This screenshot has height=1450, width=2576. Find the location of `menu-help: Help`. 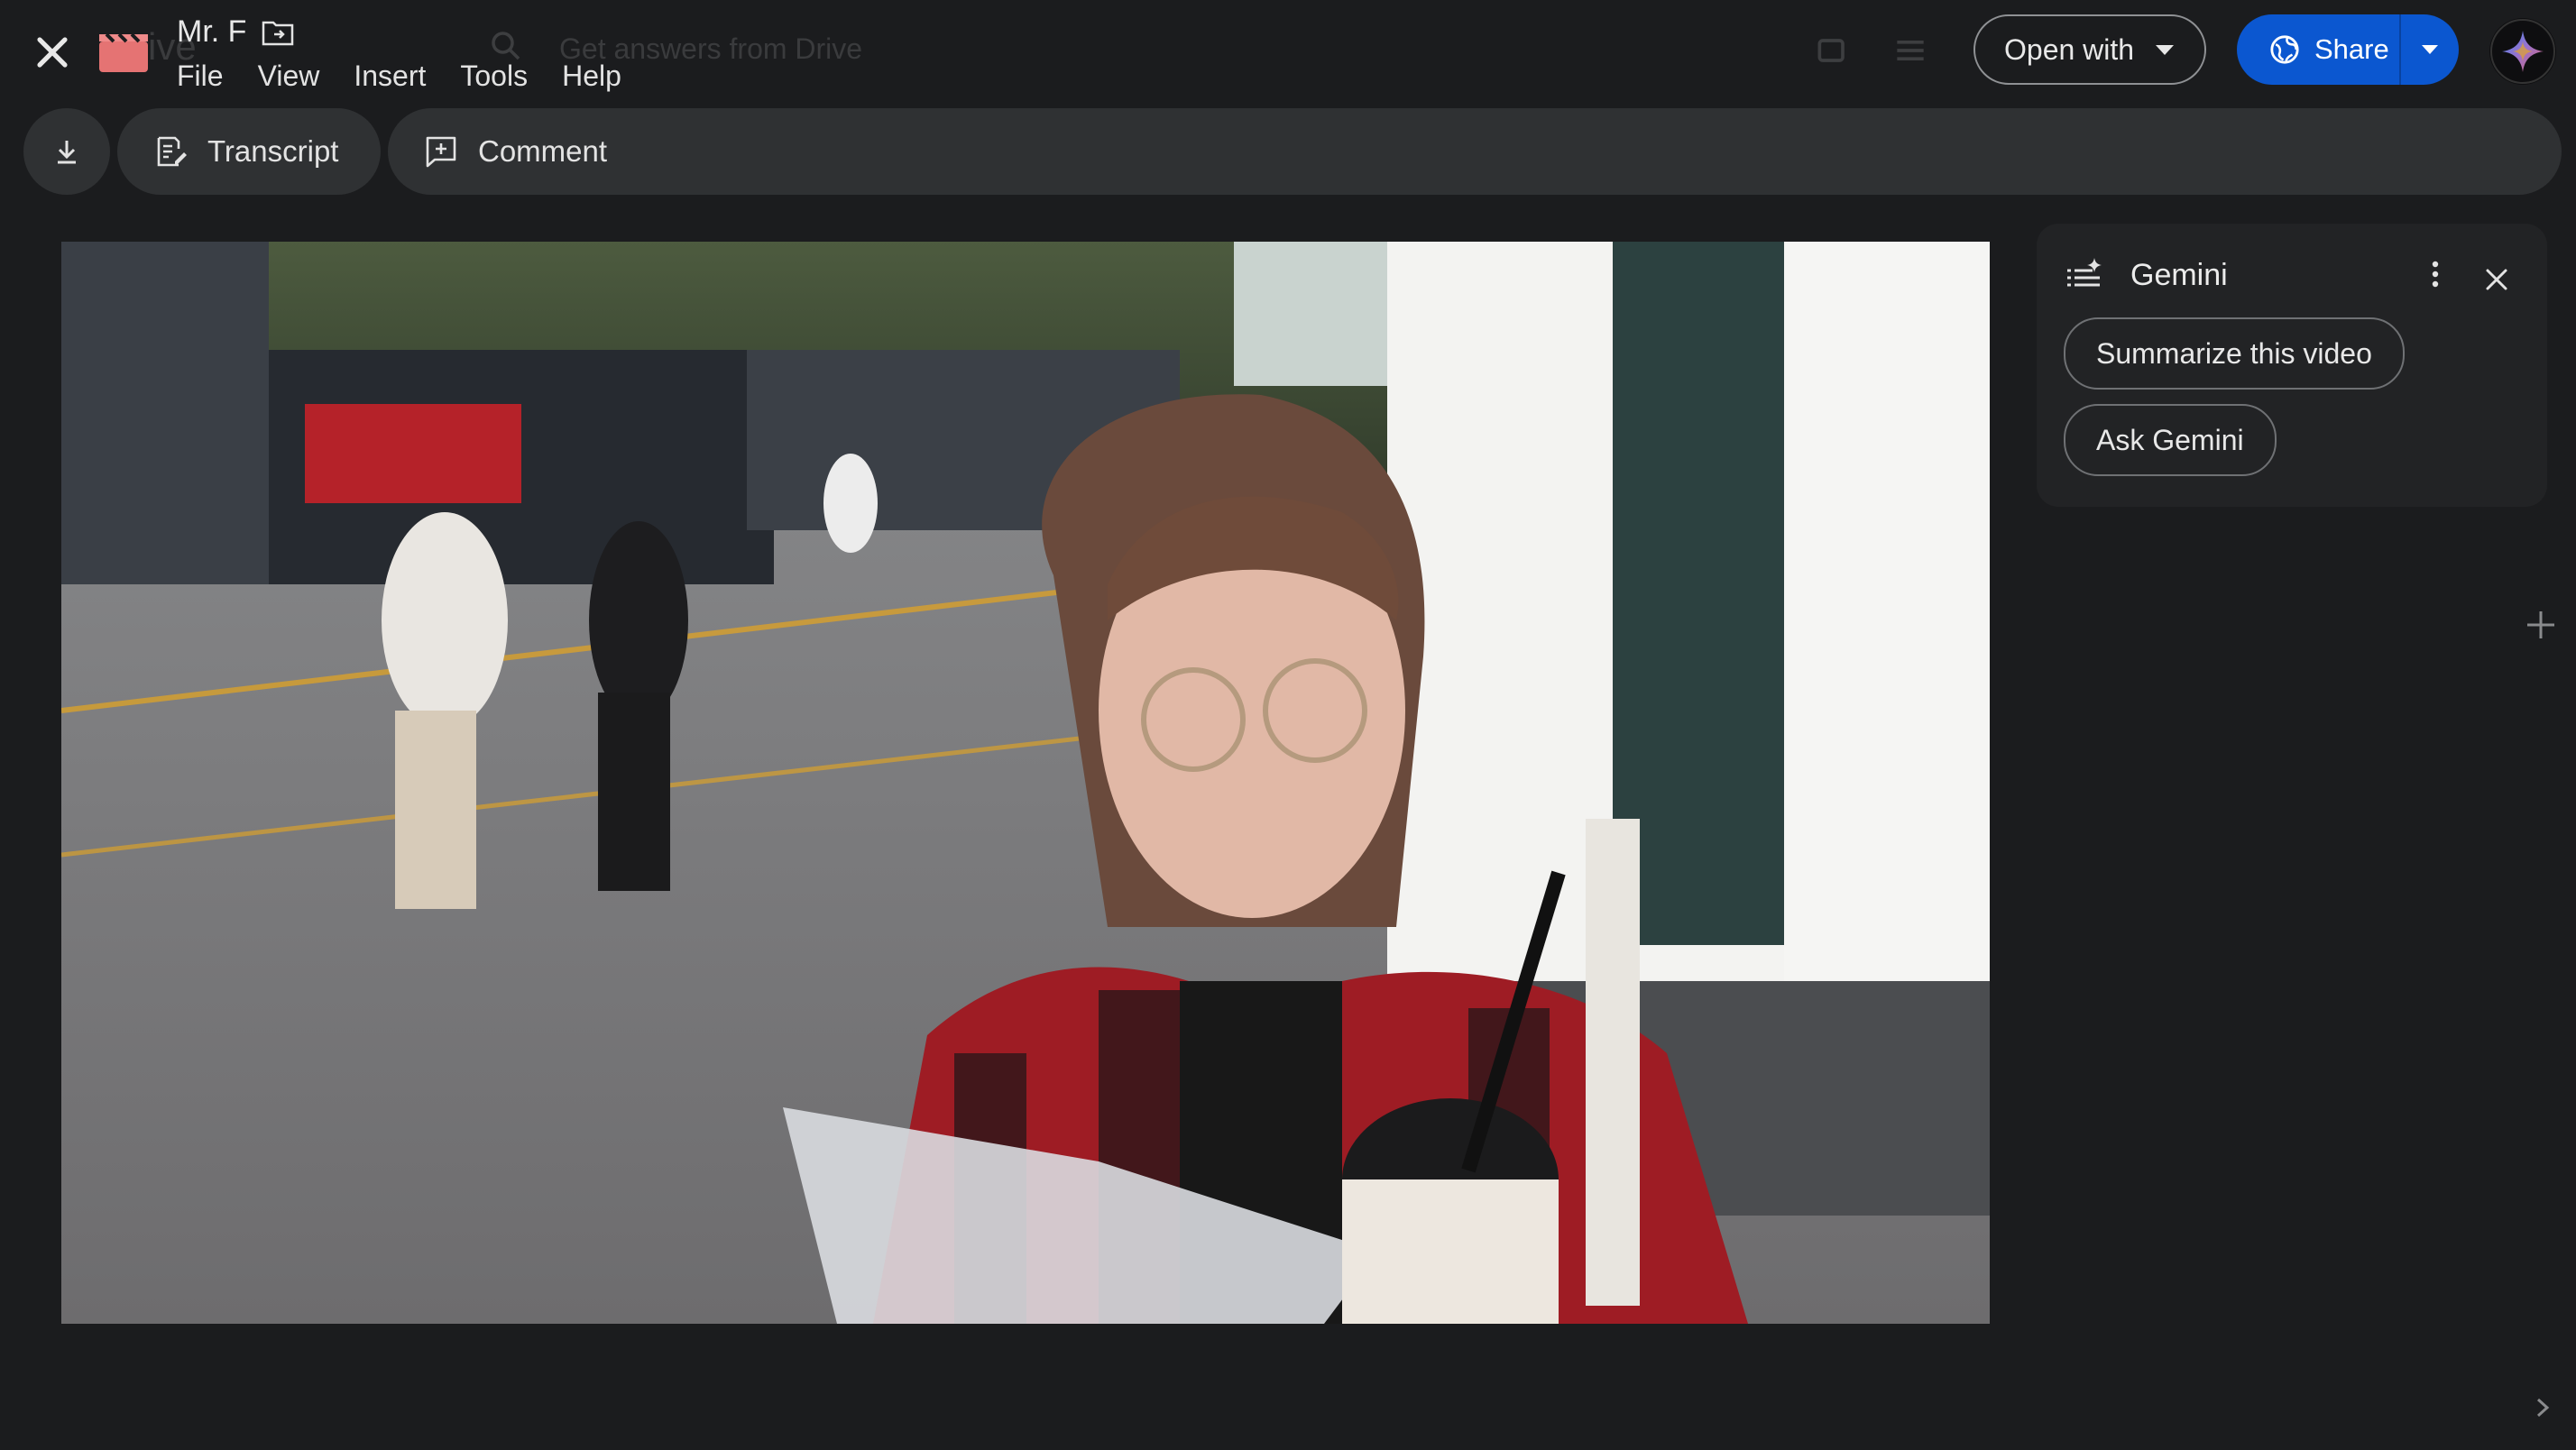

menu-help: Help is located at coordinates (592, 76).